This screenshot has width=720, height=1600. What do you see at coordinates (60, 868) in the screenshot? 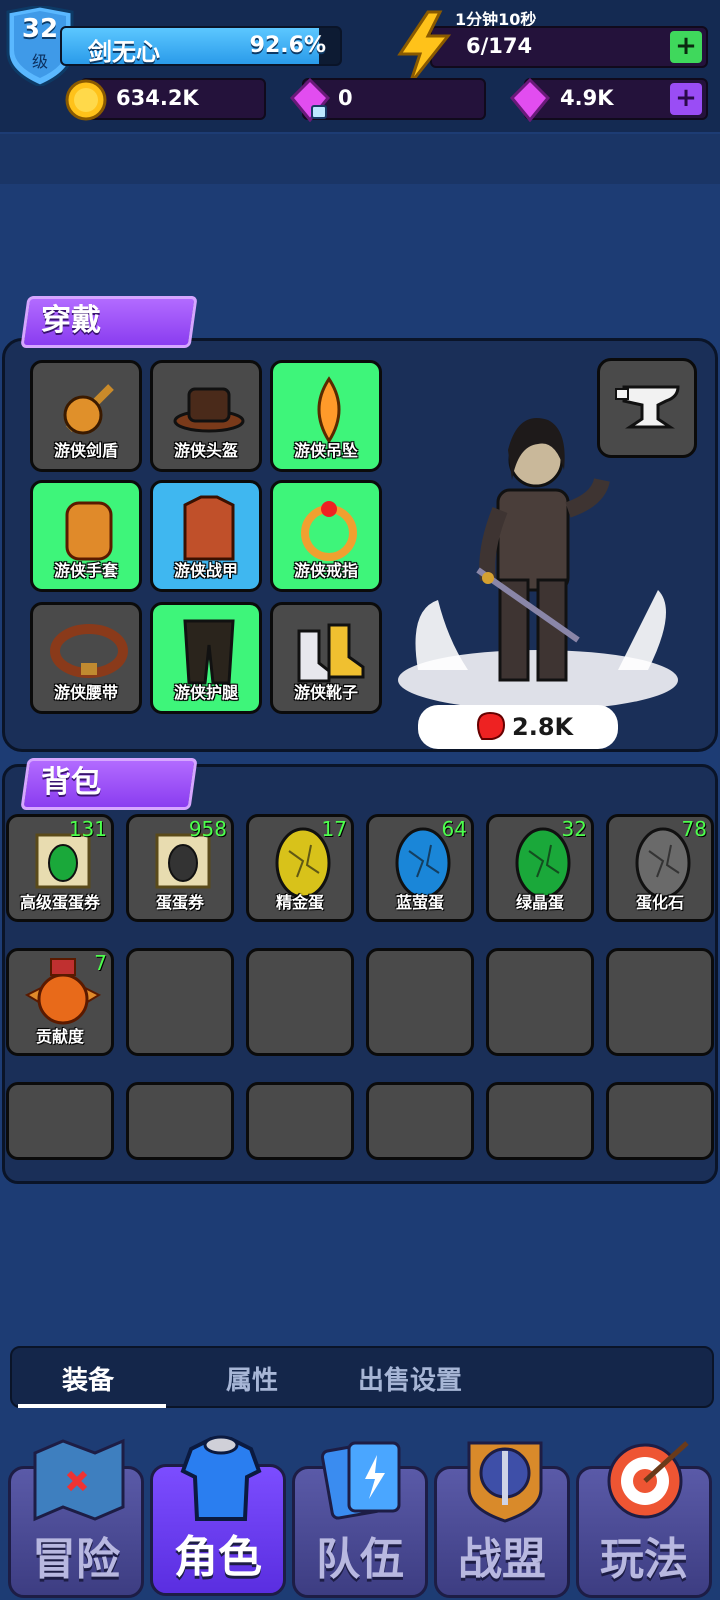
I see `bag-item: 131 高级蛋蛋券` at bounding box center [60, 868].